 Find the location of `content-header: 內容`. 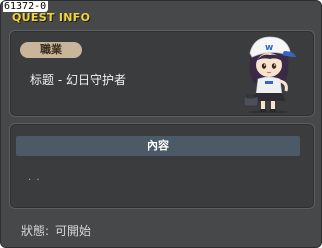

content-header: 內容 is located at coordinates (158, 146).